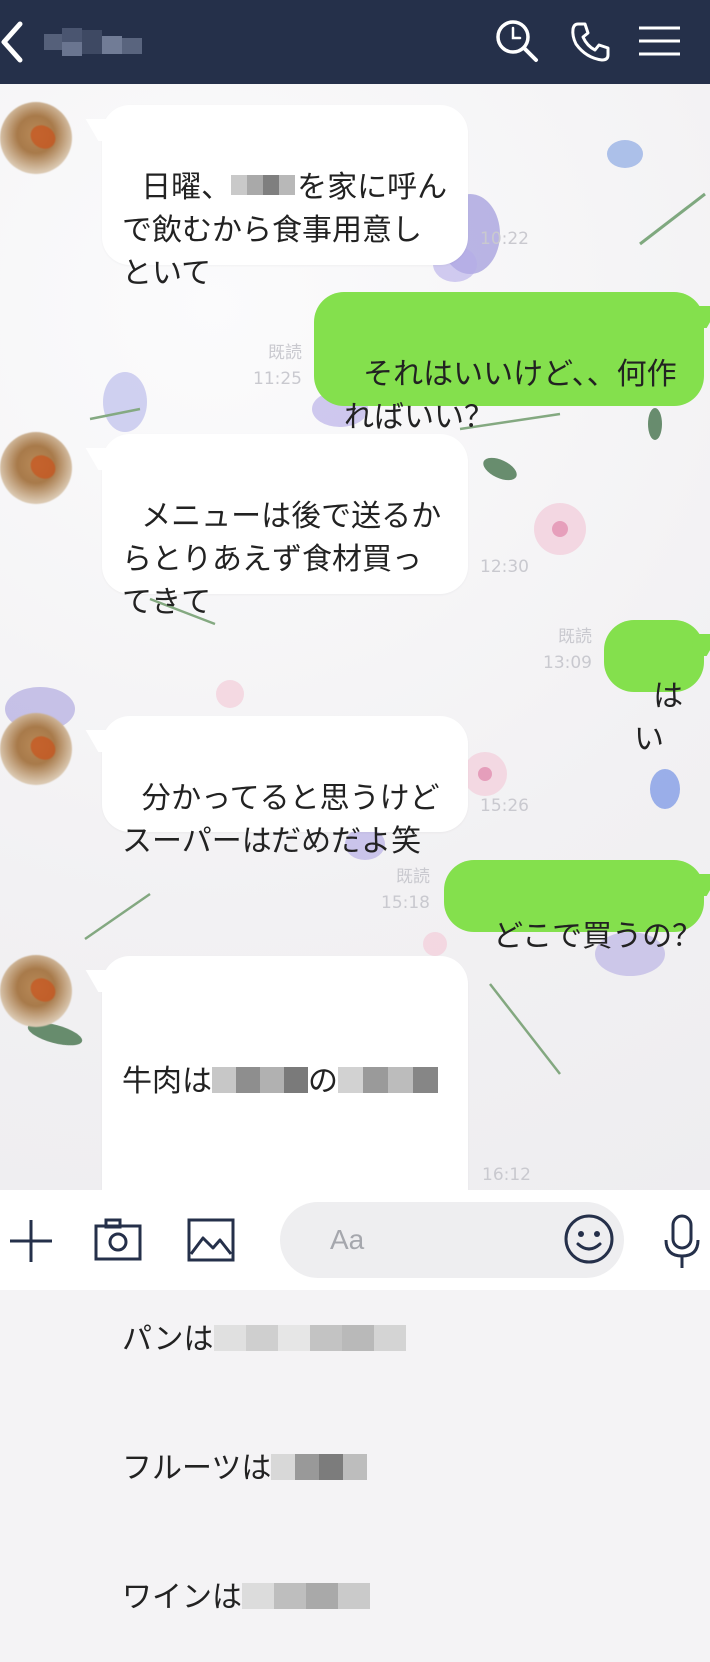 Image resolution: width=710 pixels, height=1662 pixels. Describe the element at coordinates (405, 903) in the screenshot. I see `message-time: 15:18` at that location.